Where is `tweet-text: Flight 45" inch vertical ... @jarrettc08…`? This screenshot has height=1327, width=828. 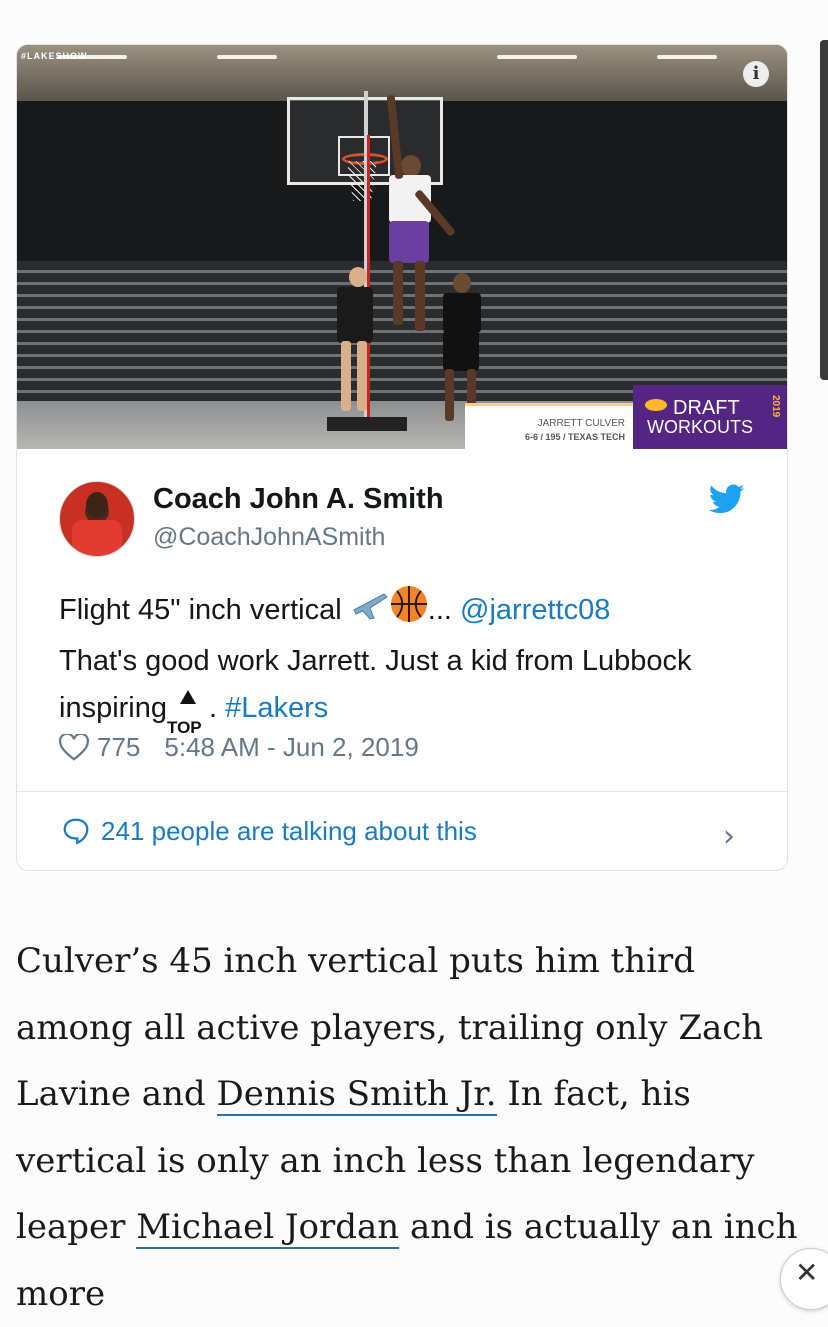 tweet-text: Flight 45" inch vertical ... @jarrettc08… is located at coordinates (404, 661).